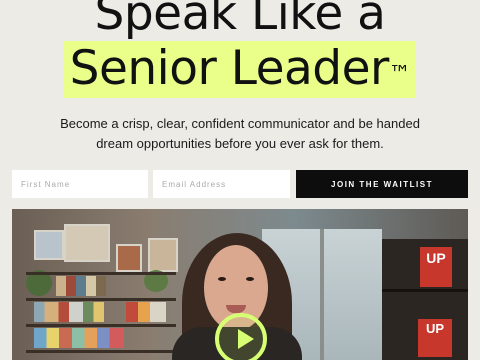 The width and height of the screenshot is (480, 360). Describe the element at coordinates (240, 20) in the screenshot. I see `hero-title-line-1: Speak Like a` at that location.